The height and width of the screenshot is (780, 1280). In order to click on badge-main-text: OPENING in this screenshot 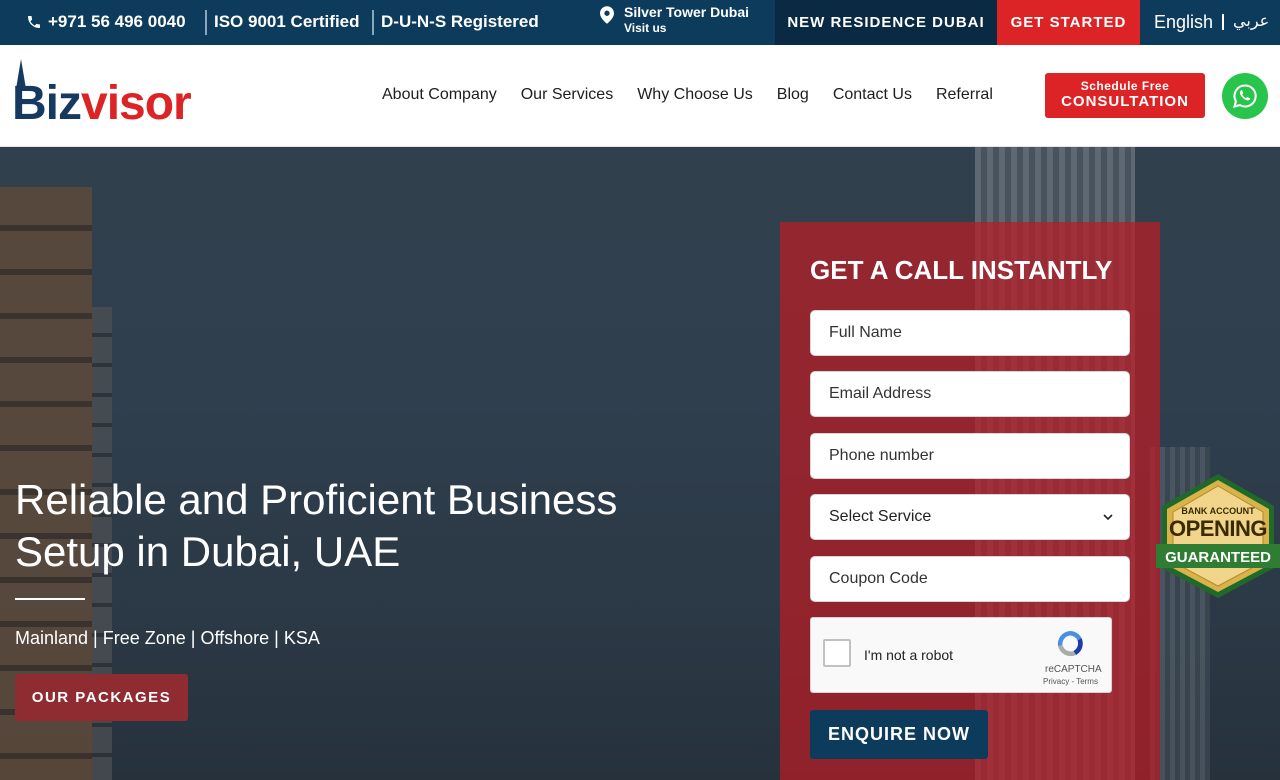, I will do `click(1218, 528)`.